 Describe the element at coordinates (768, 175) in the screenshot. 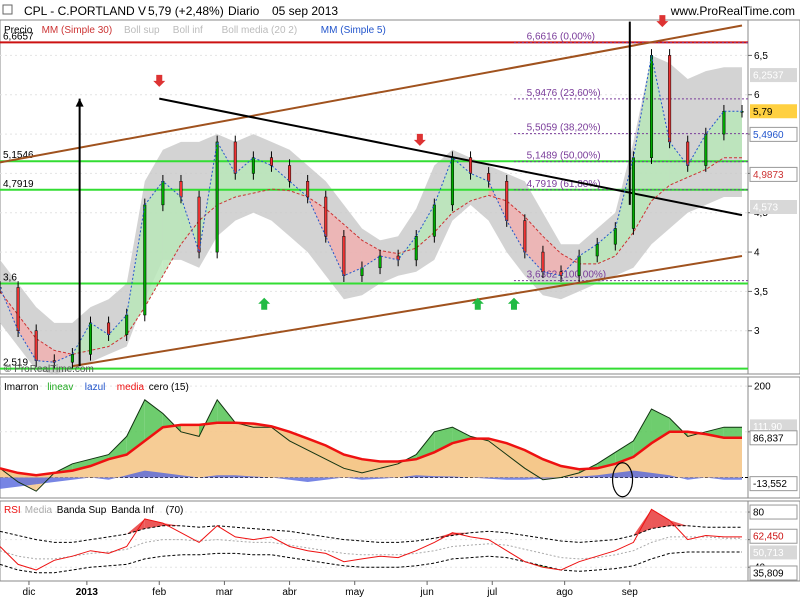

I see `price-value-label: 4,9873` at that location.